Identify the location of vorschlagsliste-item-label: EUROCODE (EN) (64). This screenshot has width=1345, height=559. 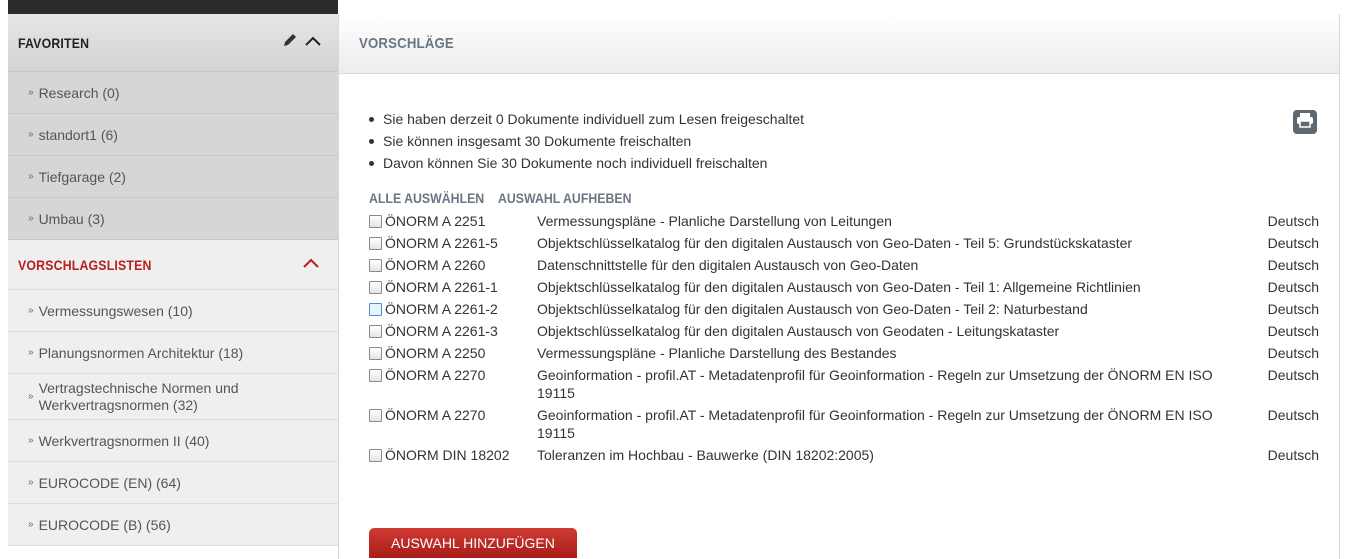
(109, 482).